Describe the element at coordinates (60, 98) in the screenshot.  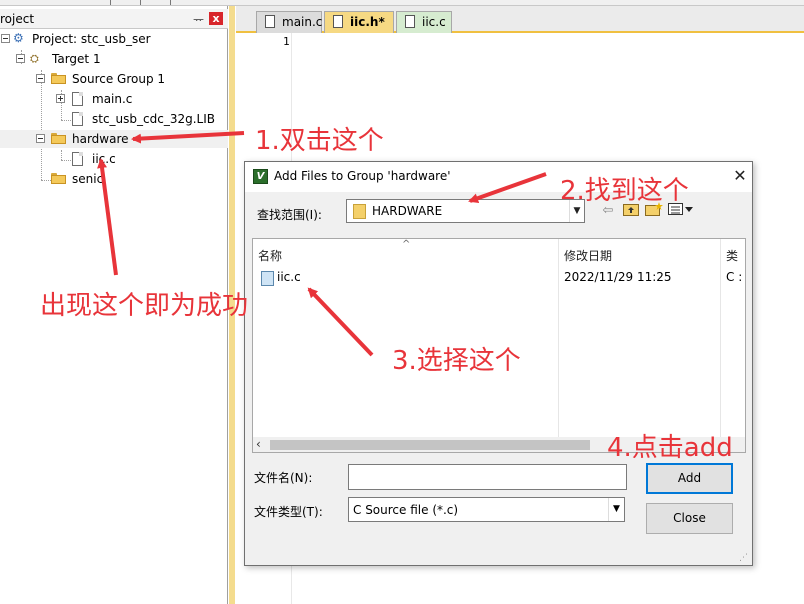
I see `expand-icon` at that location.